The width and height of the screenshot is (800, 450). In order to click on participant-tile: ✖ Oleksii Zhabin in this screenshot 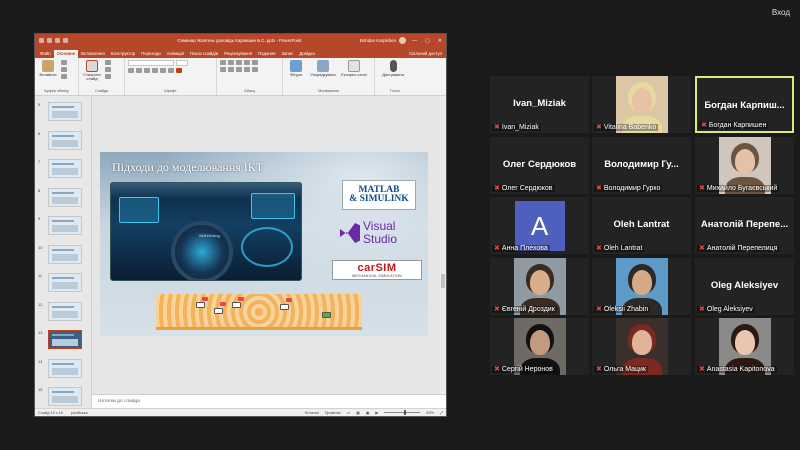, I will do `click(641, 286)`.